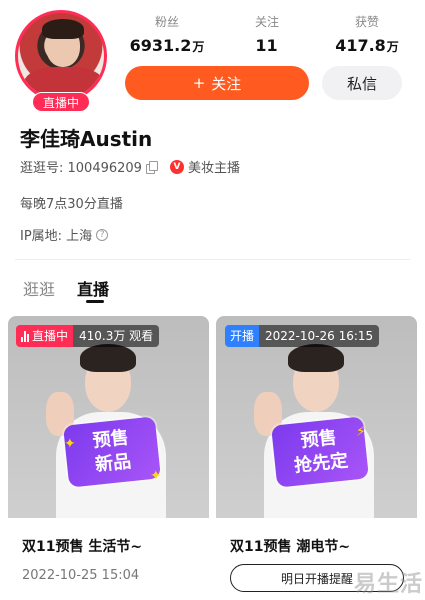  What do you see at coordinates (116, 336) in the screenshot?
I see `viewer-count: 410.3万 观看` at bounding box center [116, 336].